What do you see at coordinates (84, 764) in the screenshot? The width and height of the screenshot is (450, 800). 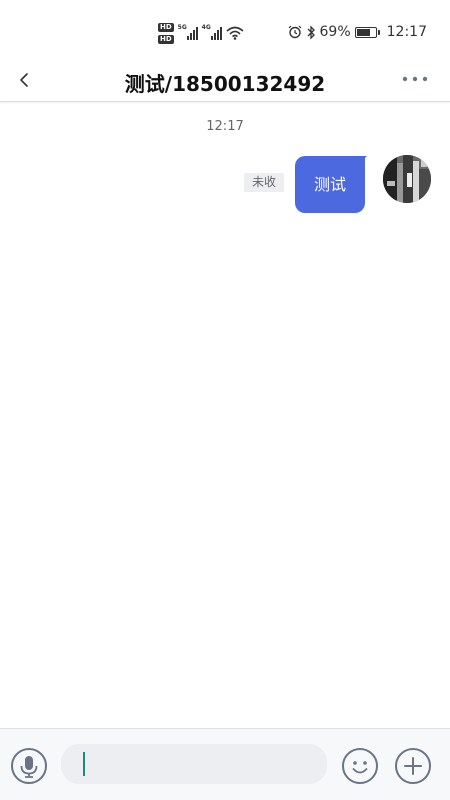 I see `text-caret` at bounding box center [84, 764].